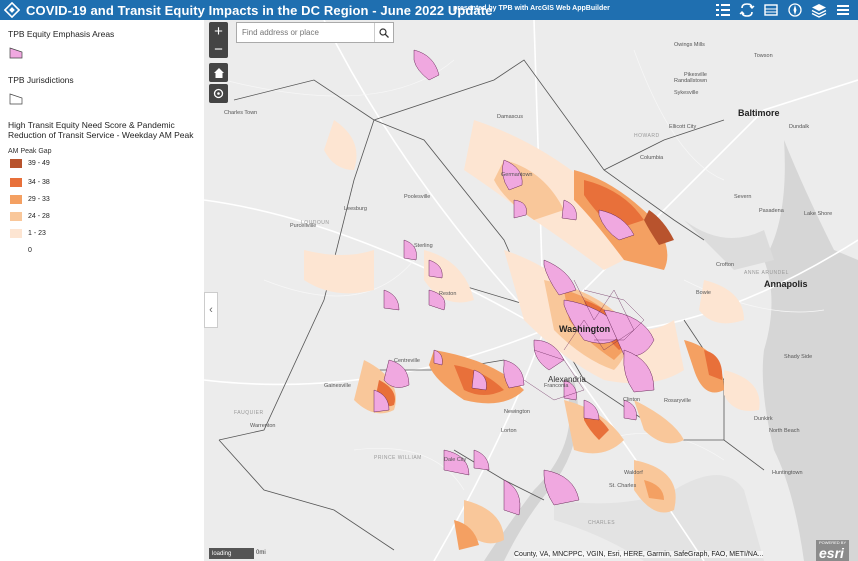 This screenshot has width=858, height=561. What do you see at coordinates (517, 412) in the screenshot?
I see `place-label: Newington` at bounding box center [517, 412].